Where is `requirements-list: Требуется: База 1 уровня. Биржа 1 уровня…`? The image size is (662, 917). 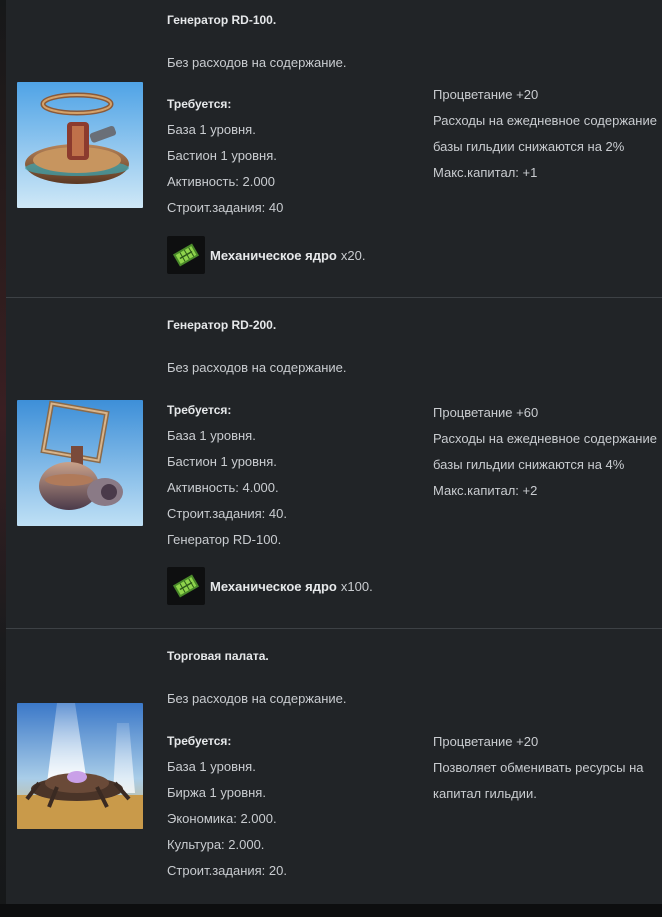 requirements-list: Требуется: База 1 уровня. Биржа 1 уровня… is located at coordinates (227, 811).